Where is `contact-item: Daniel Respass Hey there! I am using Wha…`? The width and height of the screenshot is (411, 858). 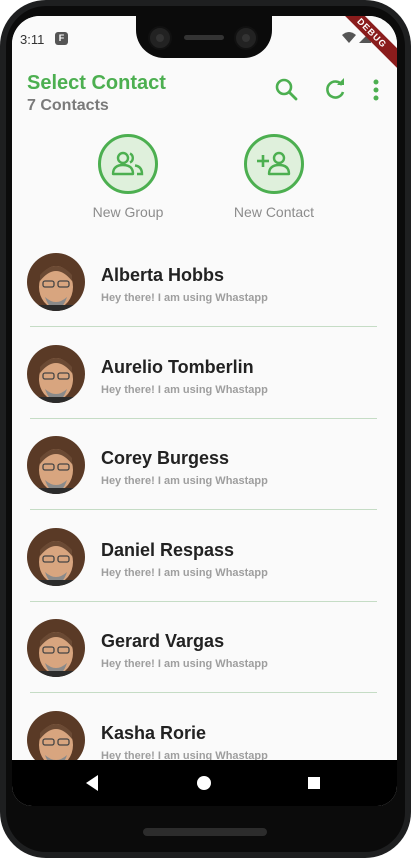 contact-item: Daniel Respass Hey there! I am using Wha… is located at coordinates (204, 573).